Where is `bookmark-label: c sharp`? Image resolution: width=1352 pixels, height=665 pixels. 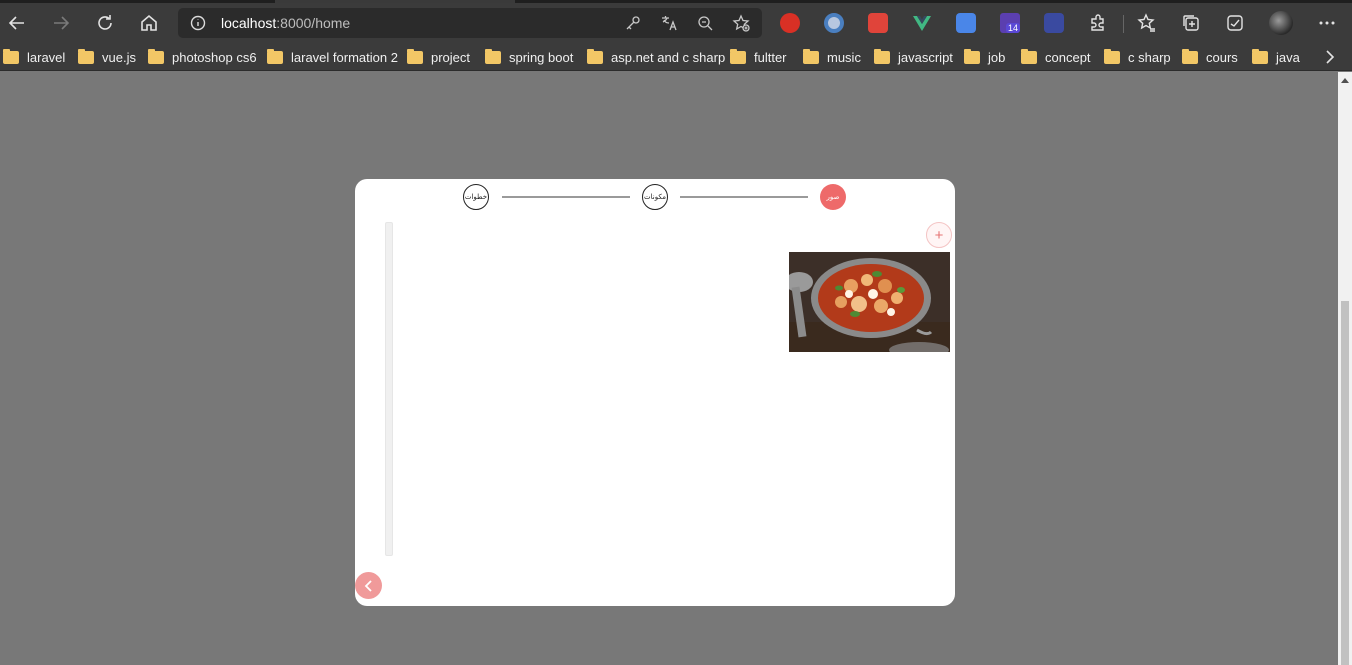 bookmark-label: c sharp is located at coordinates (1149, 57).